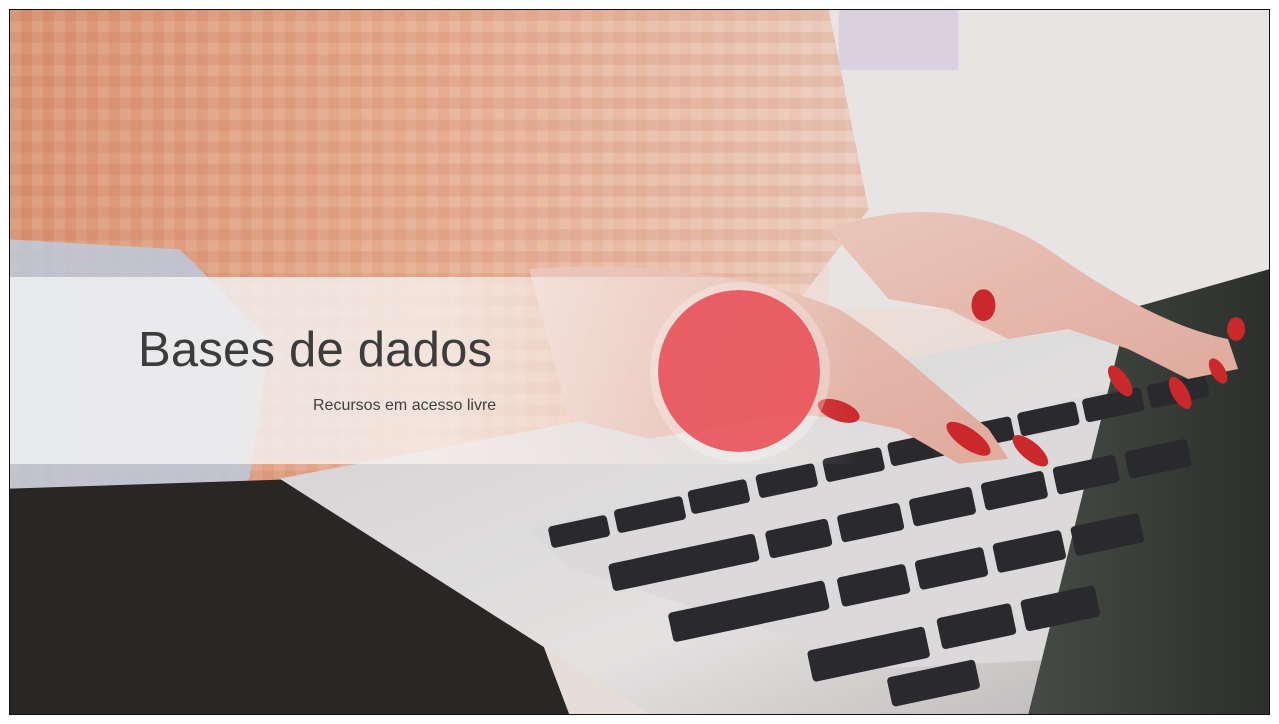 The width and height of the screenshot is (1279, 724). What do you see at coordinates (739, 371) in the screenshot?
I see `accent-circle` at bounding box center [739, 371].